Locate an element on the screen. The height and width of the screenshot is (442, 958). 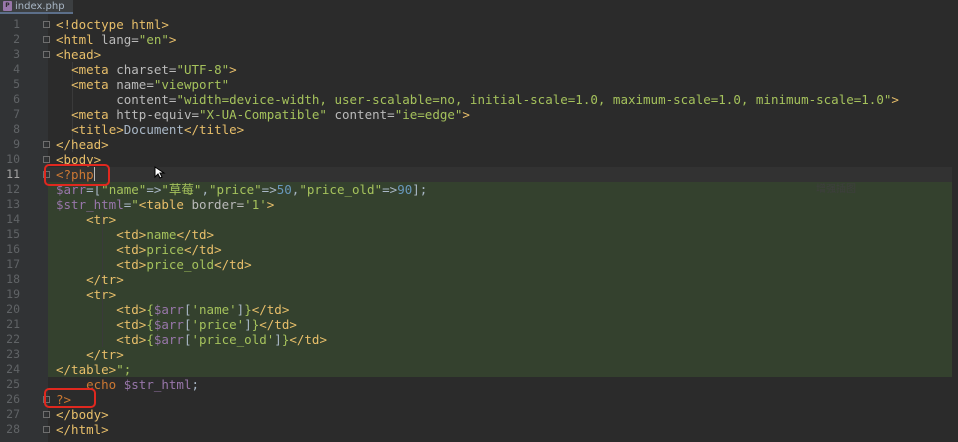
code-token: "en" is located at coordinates (153, 39).